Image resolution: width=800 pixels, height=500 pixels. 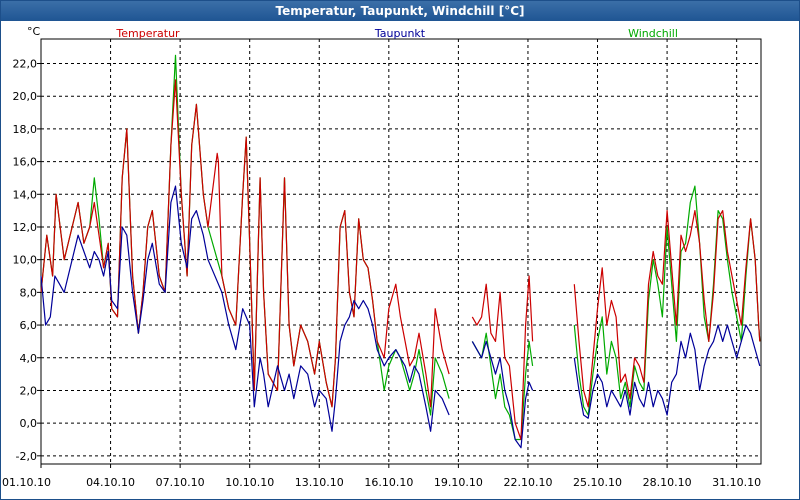 I want to click on y-tick-label: 10,0, so click(x=25, y=260).